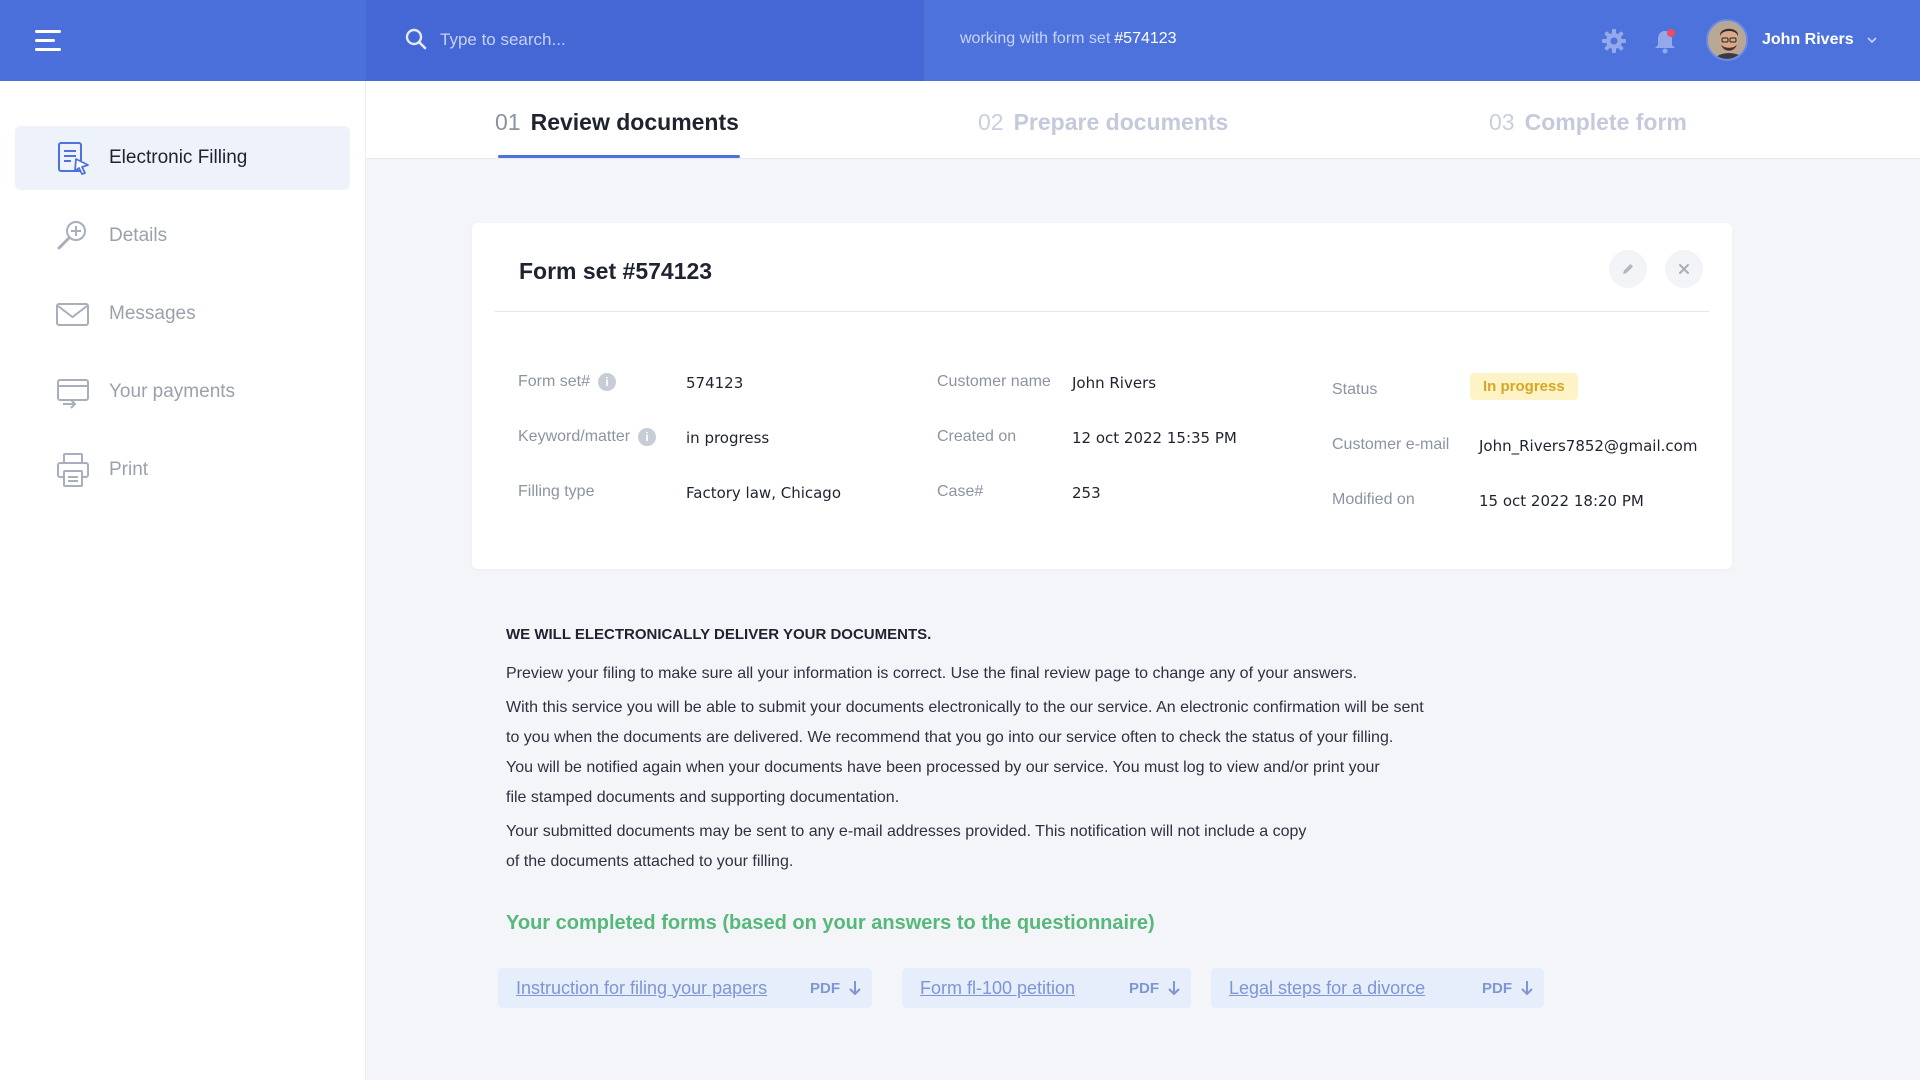 This screenshot has width=1920, height=1080. I want to click on keyword-value: in progress, so click(728, 438).